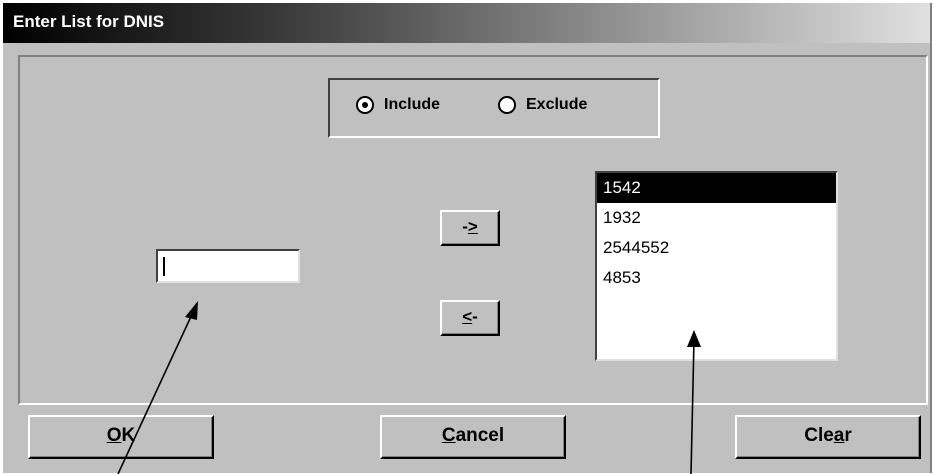 The image size is (933, 474). I want to click on exclude-label: Exclude, so click(557, 104).